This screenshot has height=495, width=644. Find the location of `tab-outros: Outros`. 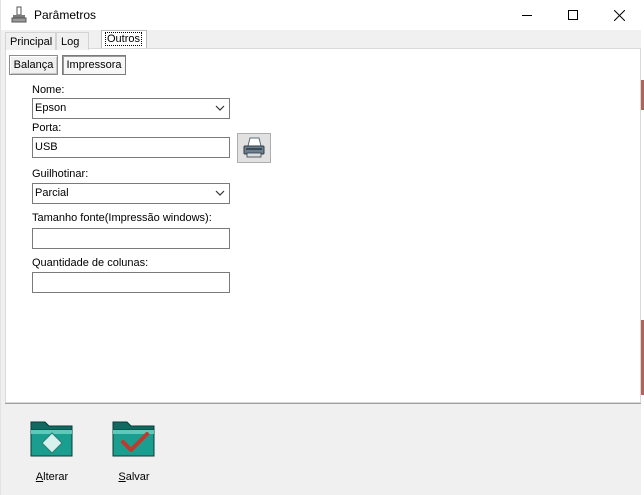

tab-outros: Outros is located at coordinates (124, 39).